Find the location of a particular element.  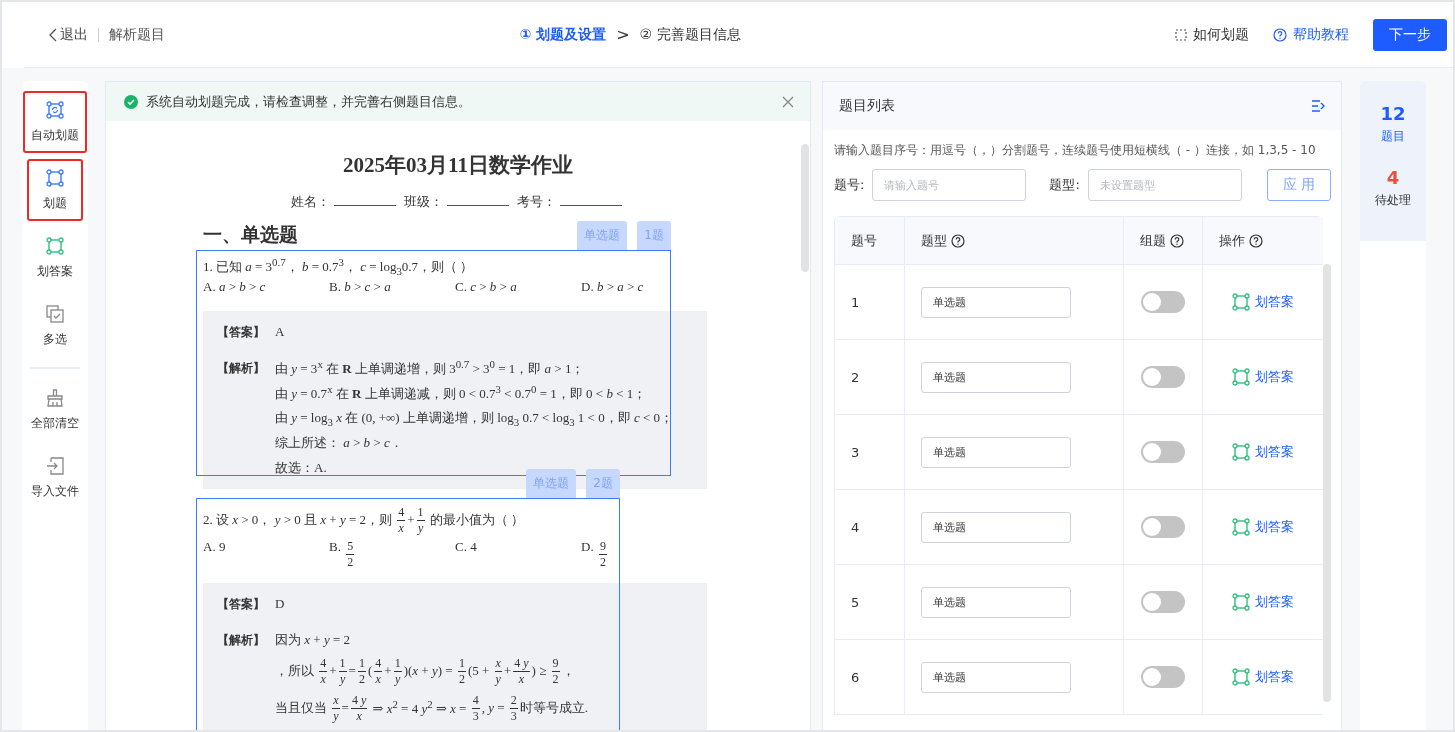

table-cell: 5 is located at coordinates (855, 602).